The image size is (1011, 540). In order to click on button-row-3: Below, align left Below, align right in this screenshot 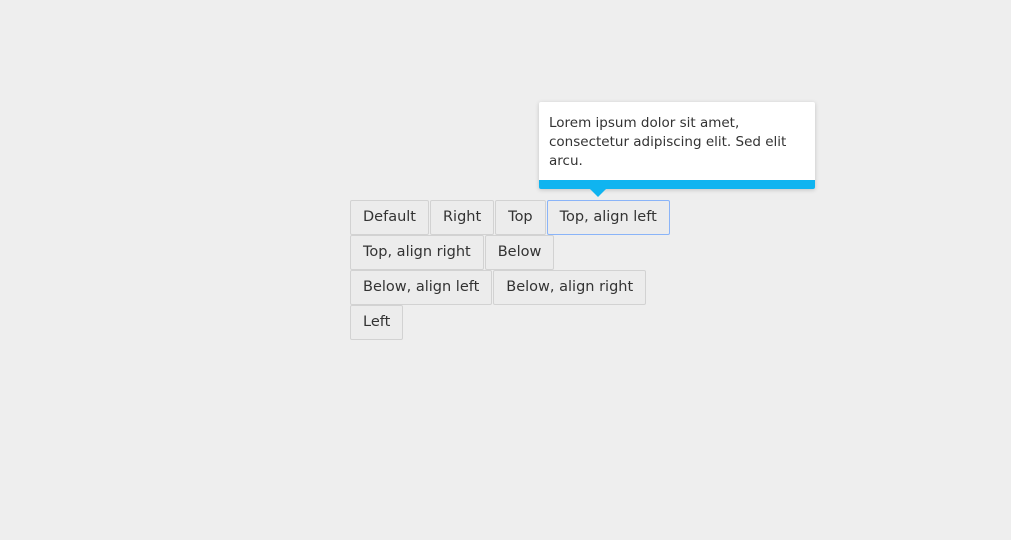, I will do `click(498, 287)`.